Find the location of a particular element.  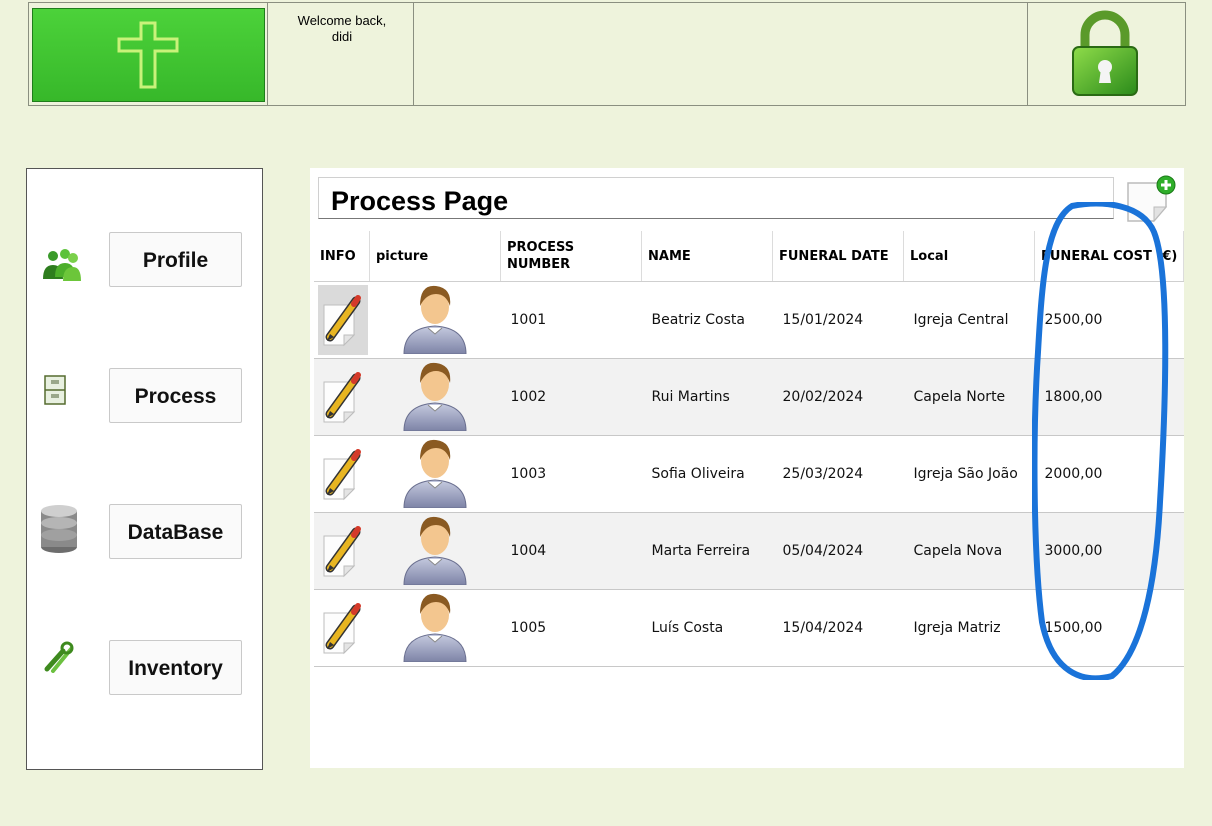

cross-icon is located at coordinates (148, 55).